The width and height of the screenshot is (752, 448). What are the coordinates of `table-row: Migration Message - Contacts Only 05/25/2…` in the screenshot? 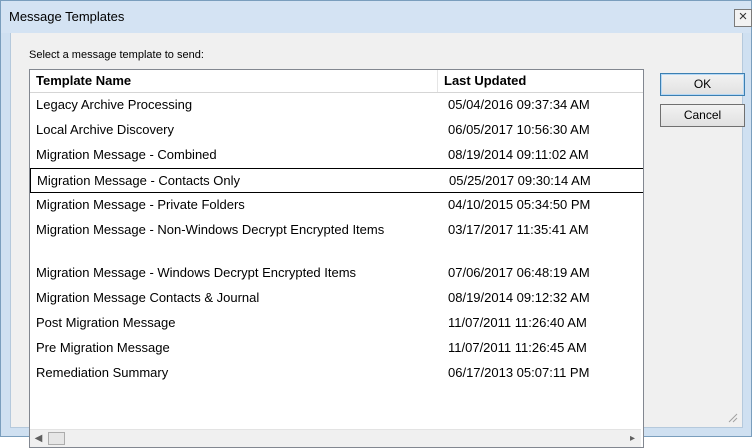 It's located at (336, 180).